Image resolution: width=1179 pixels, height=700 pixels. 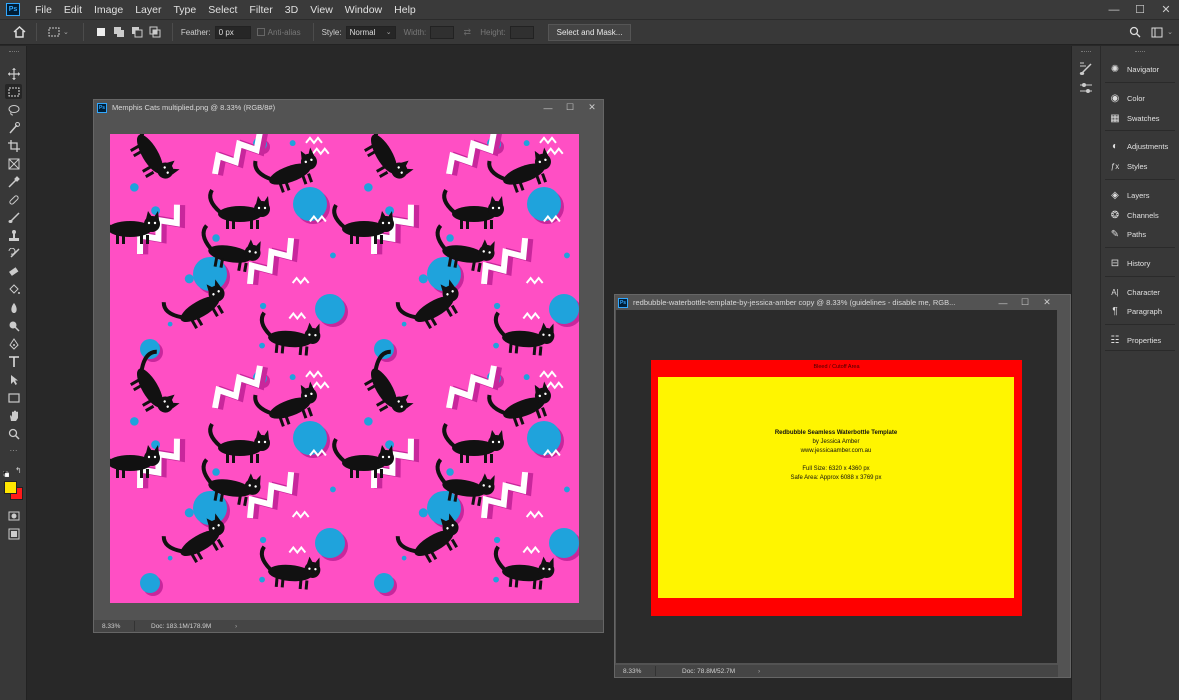 I want to click on edit-toolbar-icon: ···, so click(x=13, y=450).